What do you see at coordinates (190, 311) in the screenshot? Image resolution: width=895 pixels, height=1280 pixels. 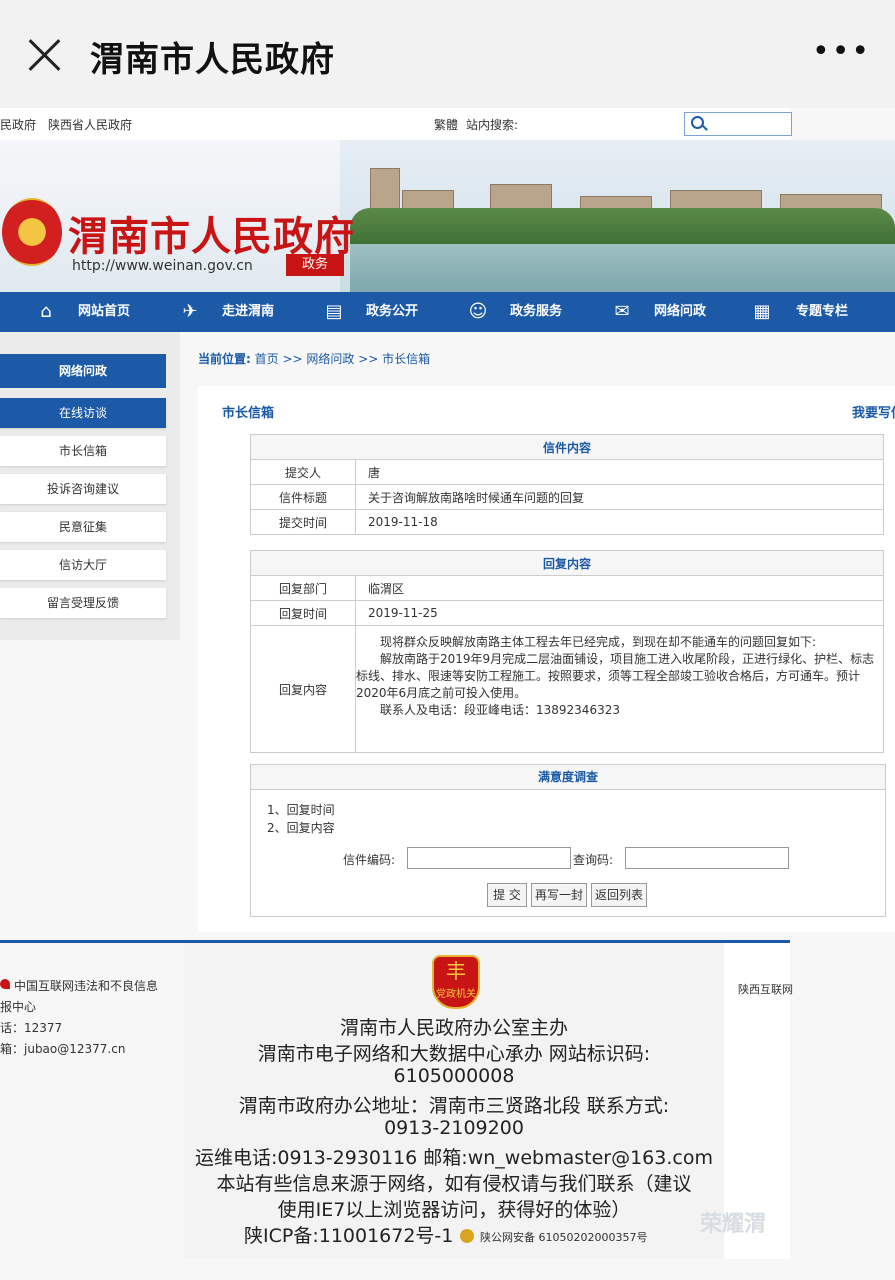 I see `map-icon: ✈` at bounding box center [190, 311].